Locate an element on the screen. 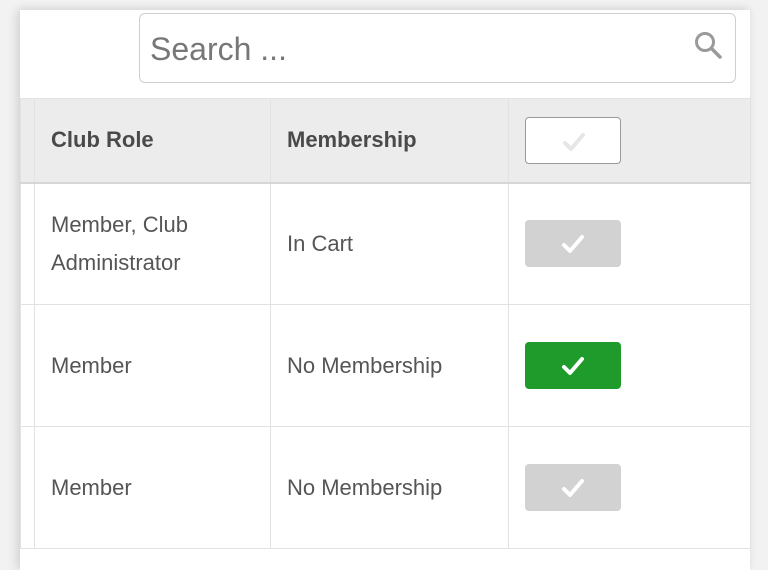  search-input is located at coordinates (415, 49).